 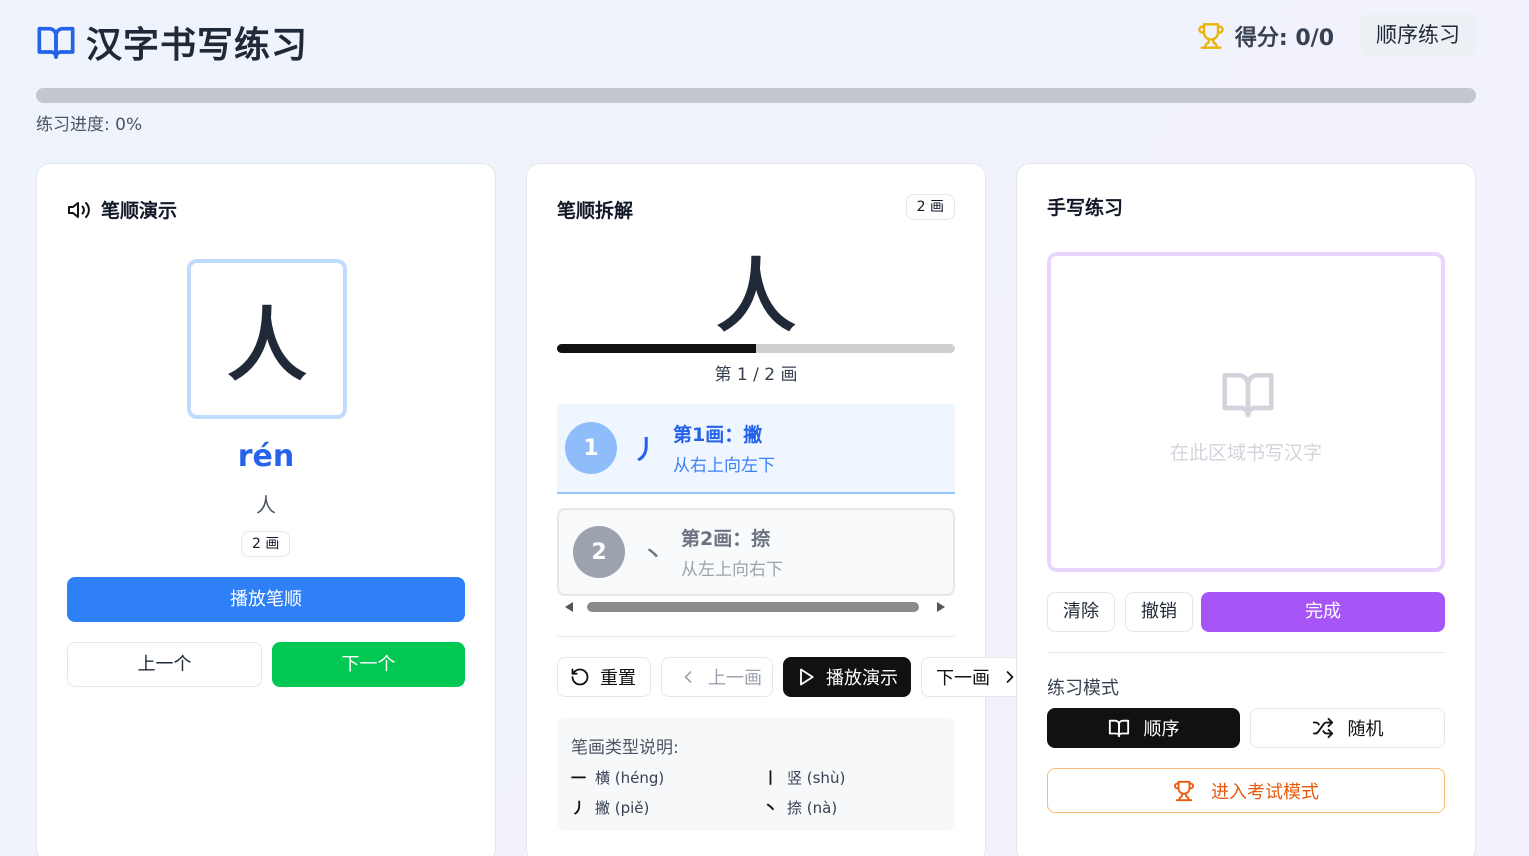 I want to click on character-display: 人, so click(x=267, y=339).